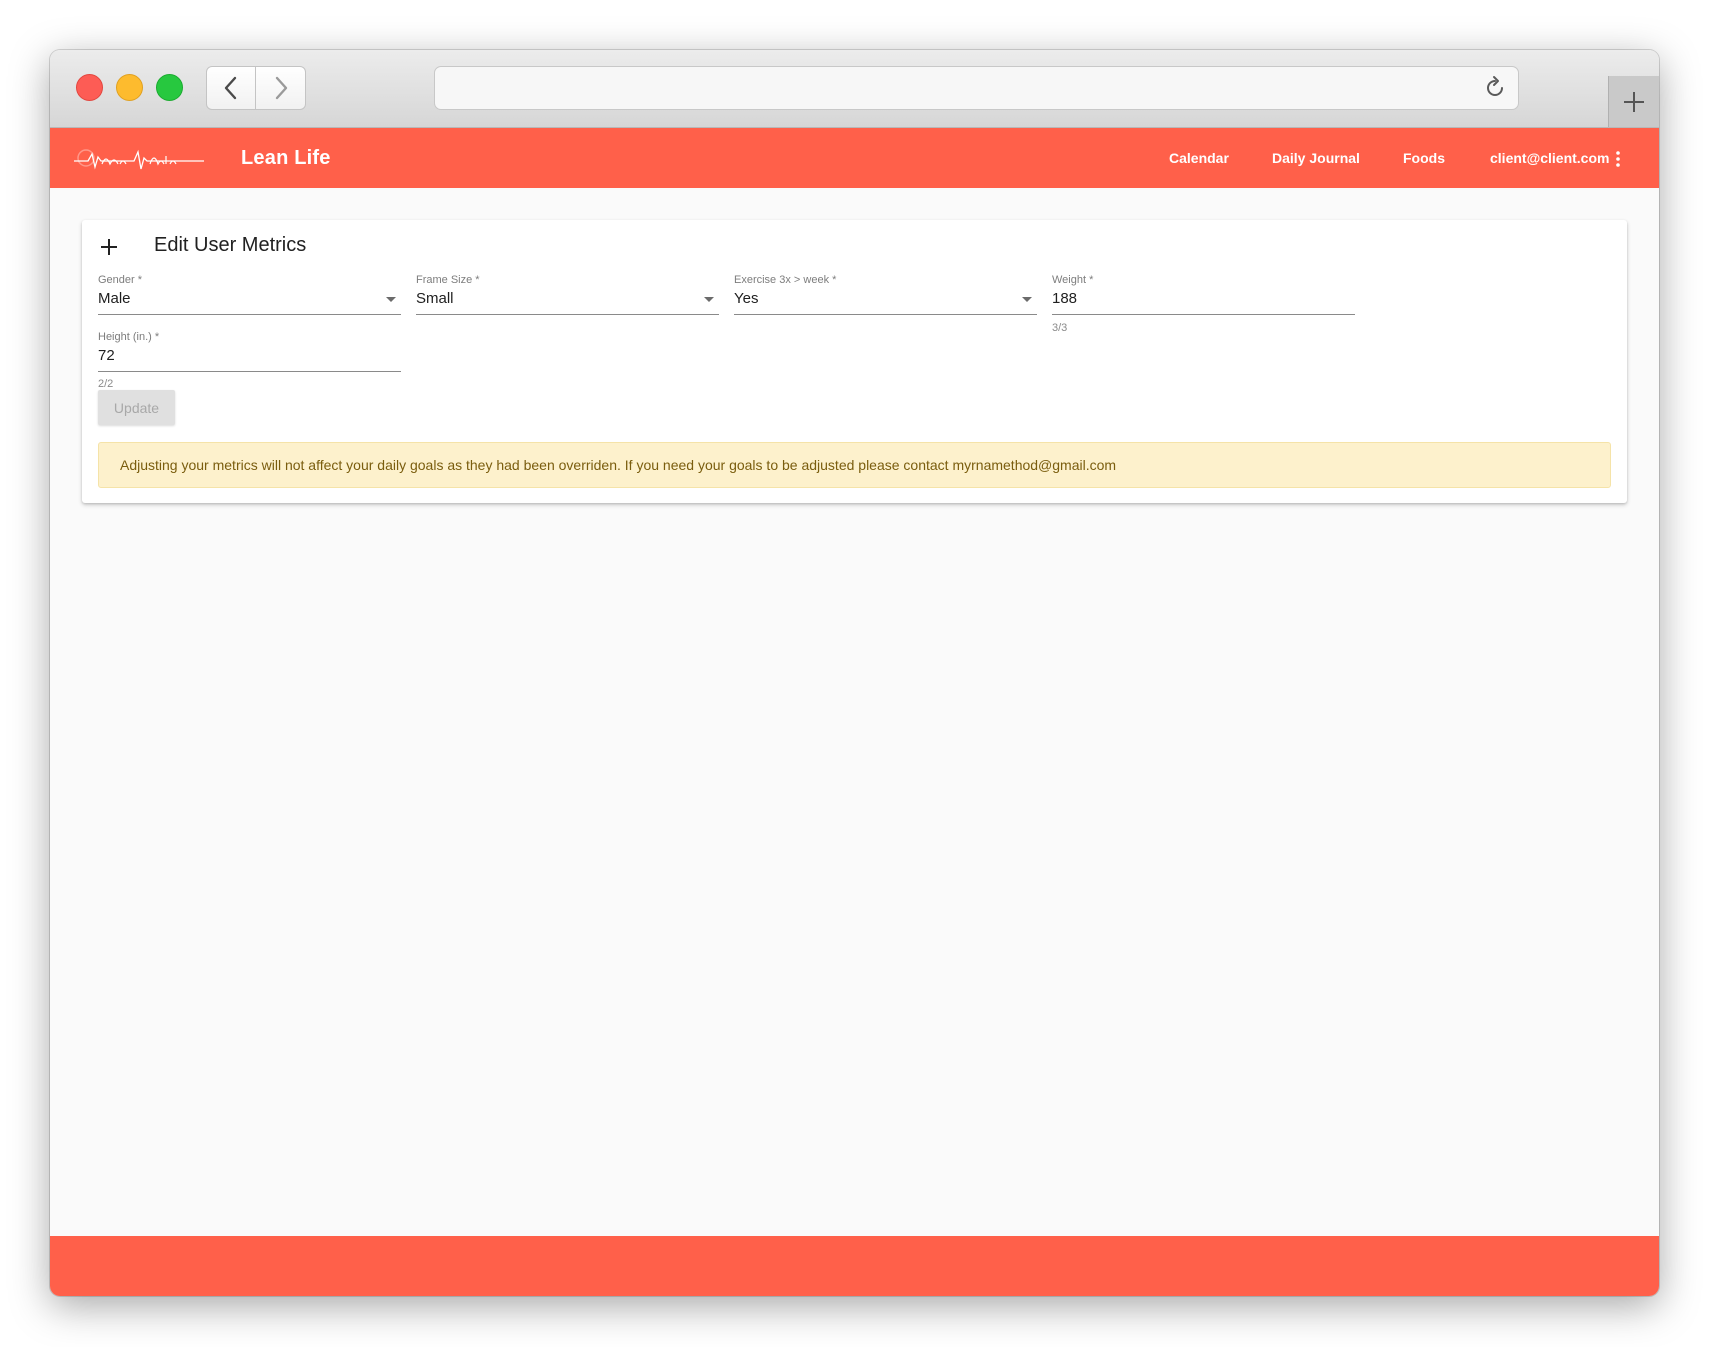 This screenshot has height=1347, width=1710. What do you see at coordinates (746, 298) in the screenshot?
I see `exercise-value: Yes` at bounding box center [746, 298].